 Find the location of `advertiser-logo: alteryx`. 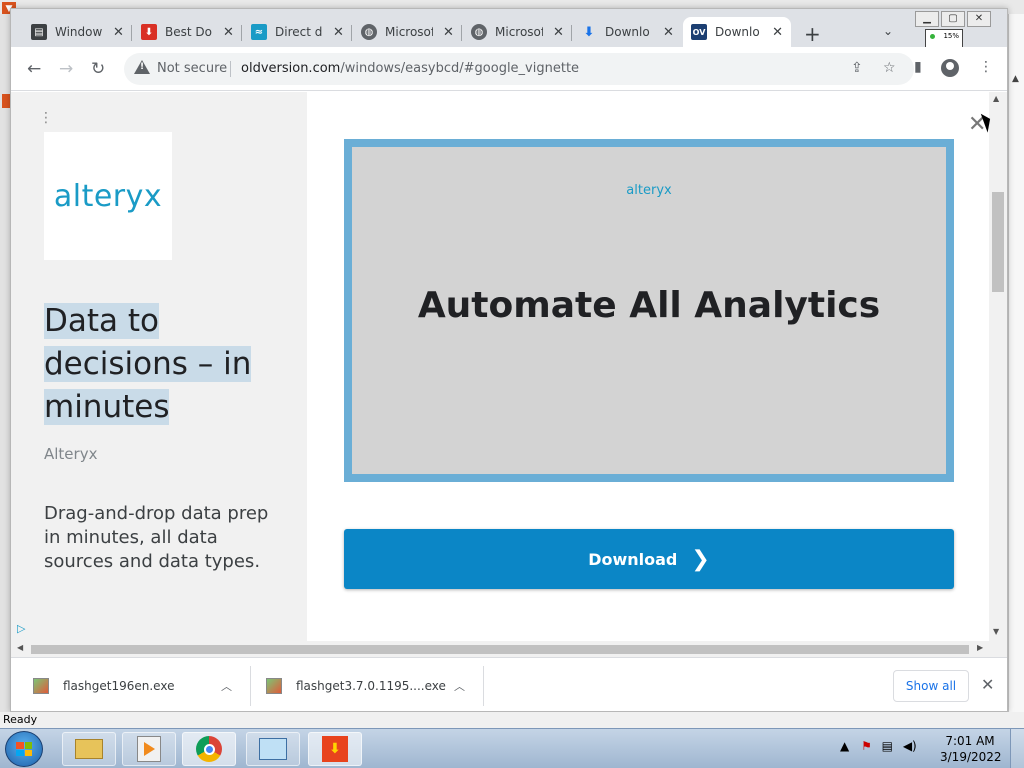

advertiser-logo: alteryx is located at coordinates (108, 196).